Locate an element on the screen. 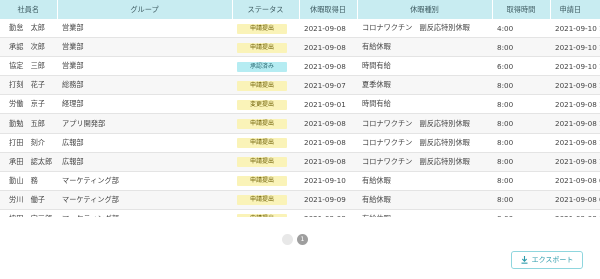  status-badge: 変更提出 is located at coordinates (262, 104).